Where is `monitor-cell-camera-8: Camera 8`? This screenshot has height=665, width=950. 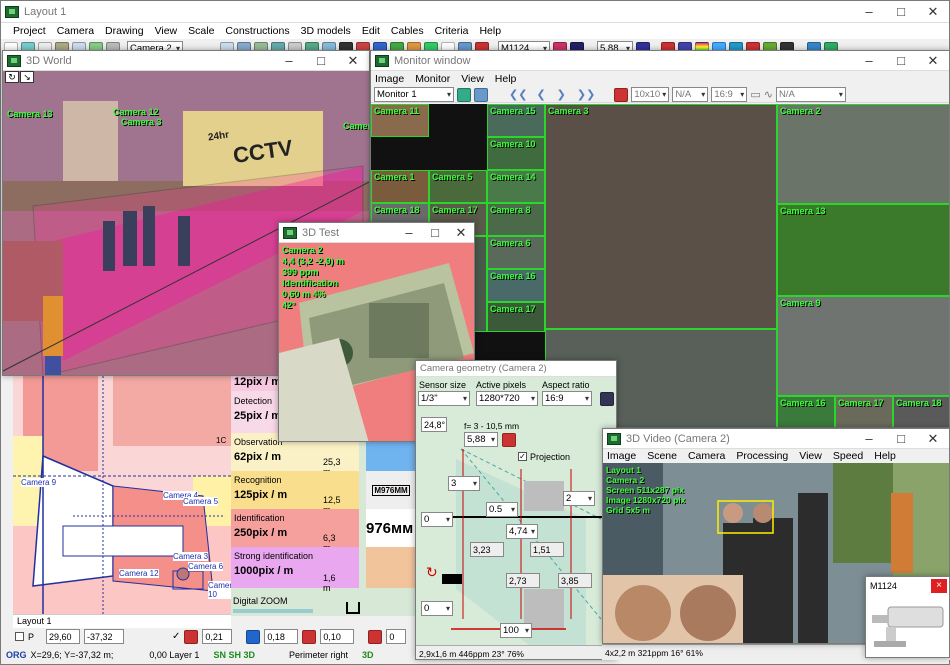 monitor-cell-camera-8: Camera 8 is located at coordinates (516, 219).